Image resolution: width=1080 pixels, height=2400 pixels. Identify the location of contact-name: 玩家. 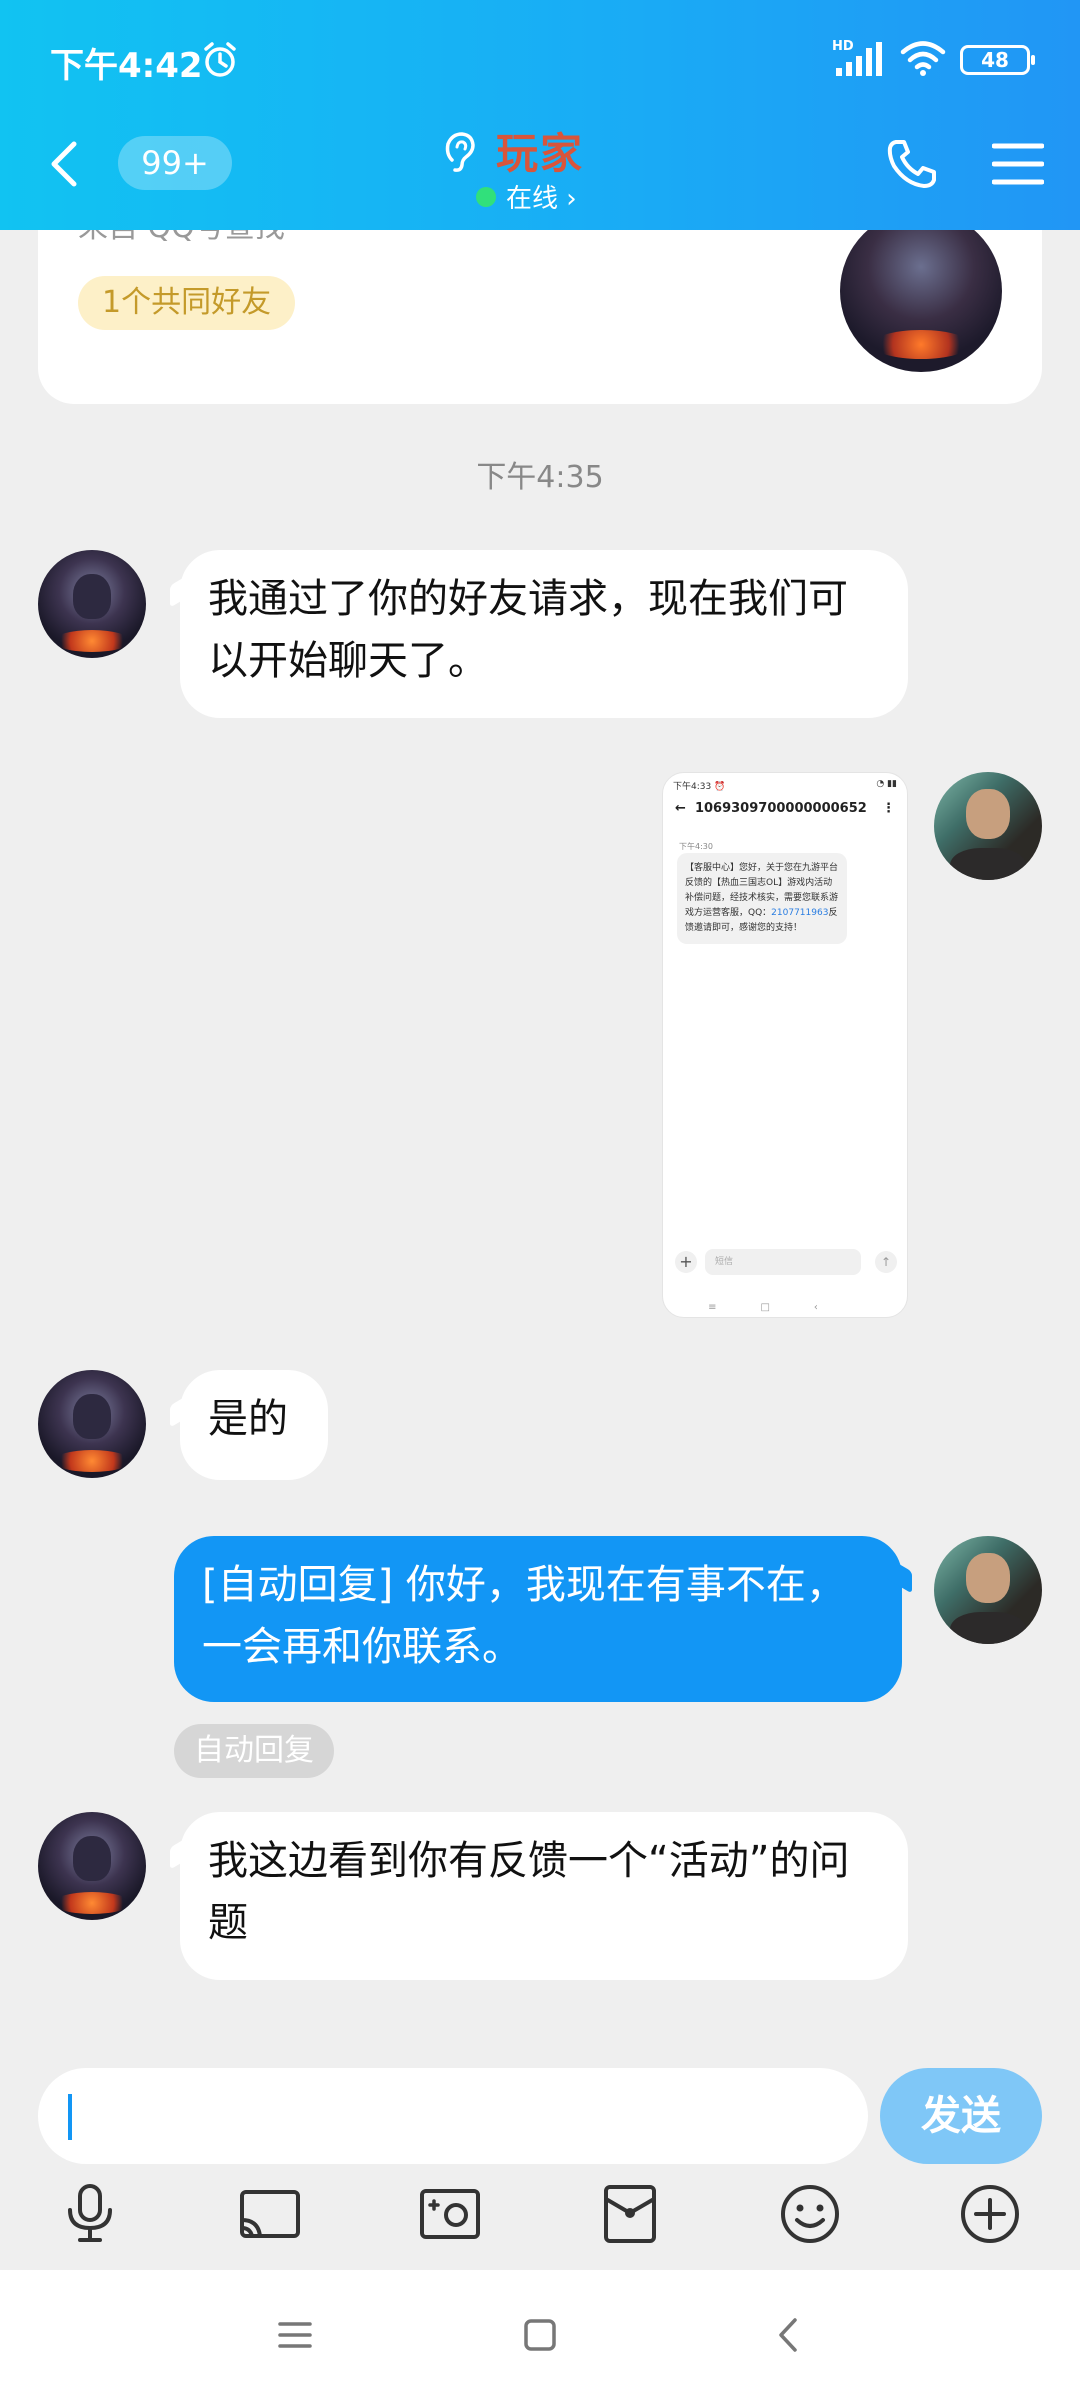
(540, 153).